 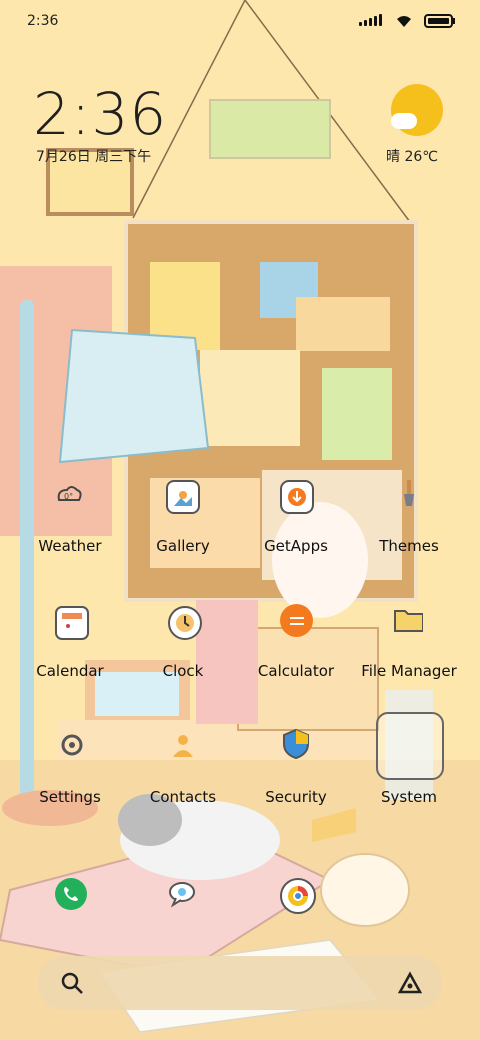 I want to click on search-icon, so click(x=72, y=983).